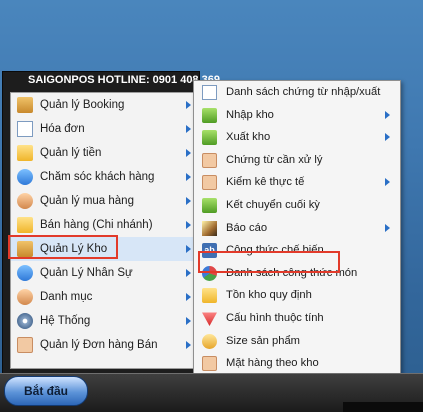 This screenshot has height=412, width=423. What do you see at coordinates (209, 341) in the screenshot?
I see `size-icon` at bounding box center [209, 341].